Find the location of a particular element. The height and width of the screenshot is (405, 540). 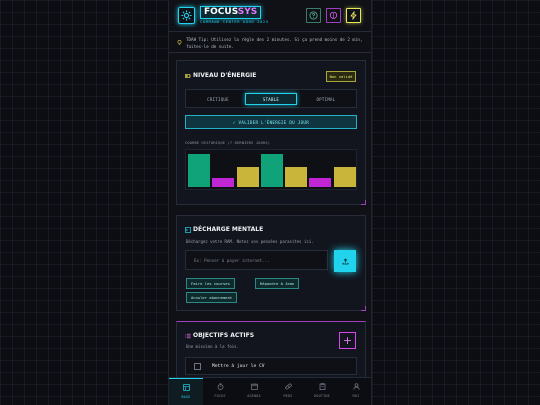

upload-icon is located at coordinates (345, 260).